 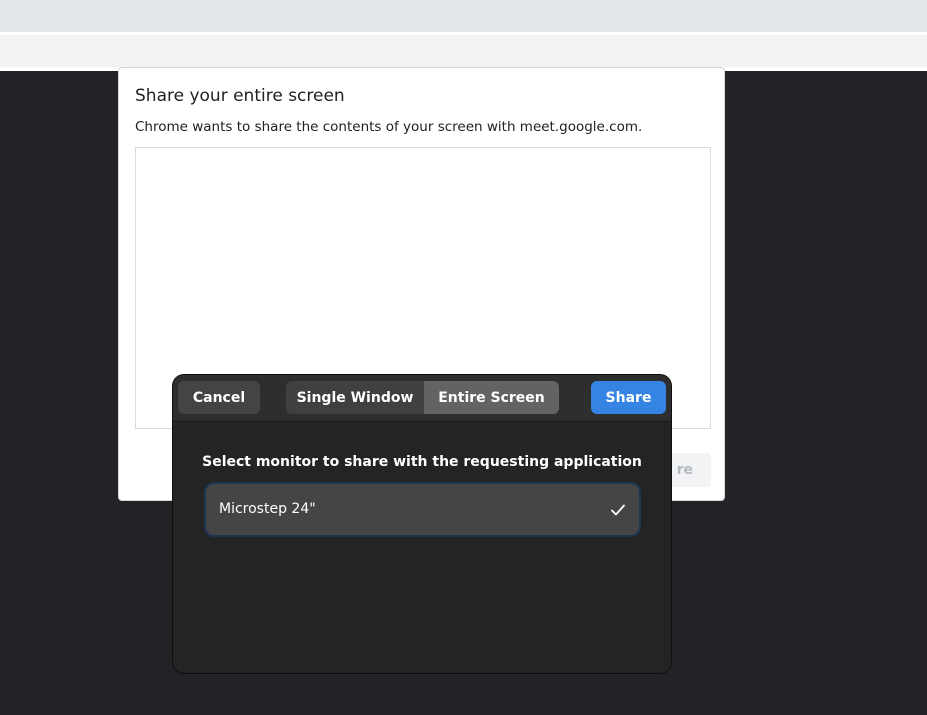 What do you see at coordinates (463, 16) in the screenshot?
I see `browser-top-bar` at bounding box center [463, 16].